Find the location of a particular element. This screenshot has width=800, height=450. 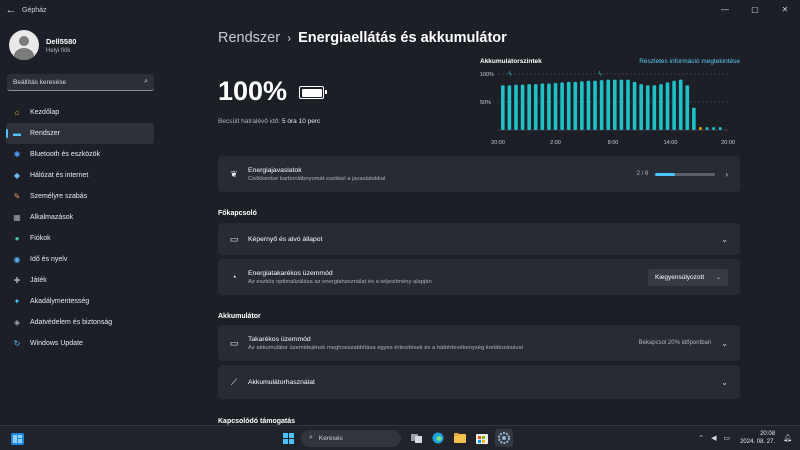

chevron-up-icon: ⌃ is located at coordinates (701, 438).